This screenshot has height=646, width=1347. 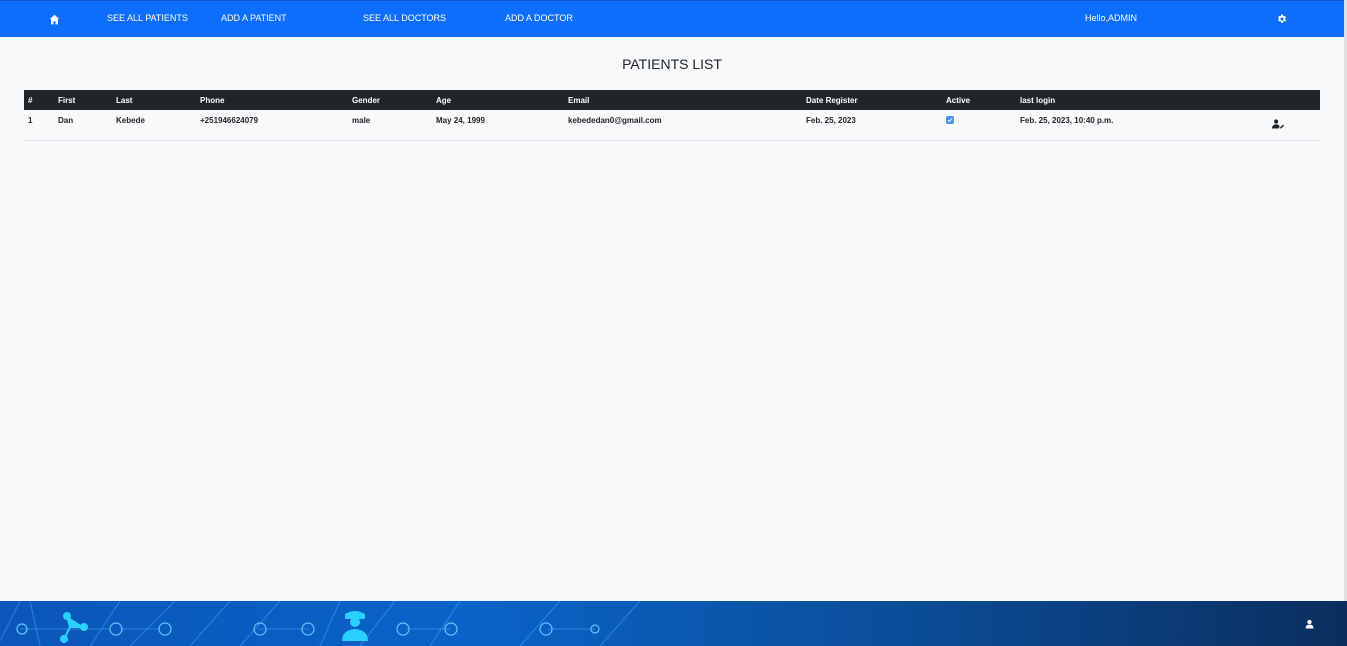 What do you see at coordinates (831, 120) in the screenshot?
I see `cell-date-register: Feb. 25, 2023` at bounding box center [831, 120].